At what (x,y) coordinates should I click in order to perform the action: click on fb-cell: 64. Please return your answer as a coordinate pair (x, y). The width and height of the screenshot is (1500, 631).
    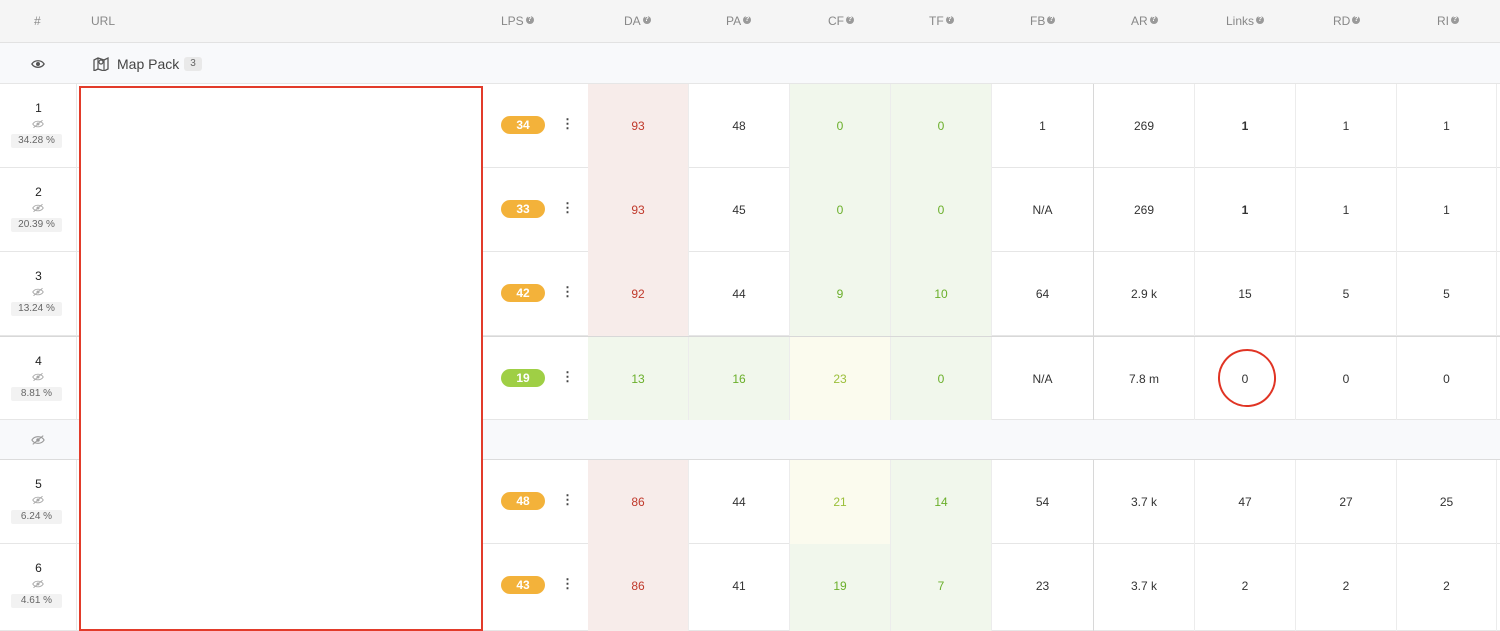
    Looking at the image, I should click on (1043, 294).